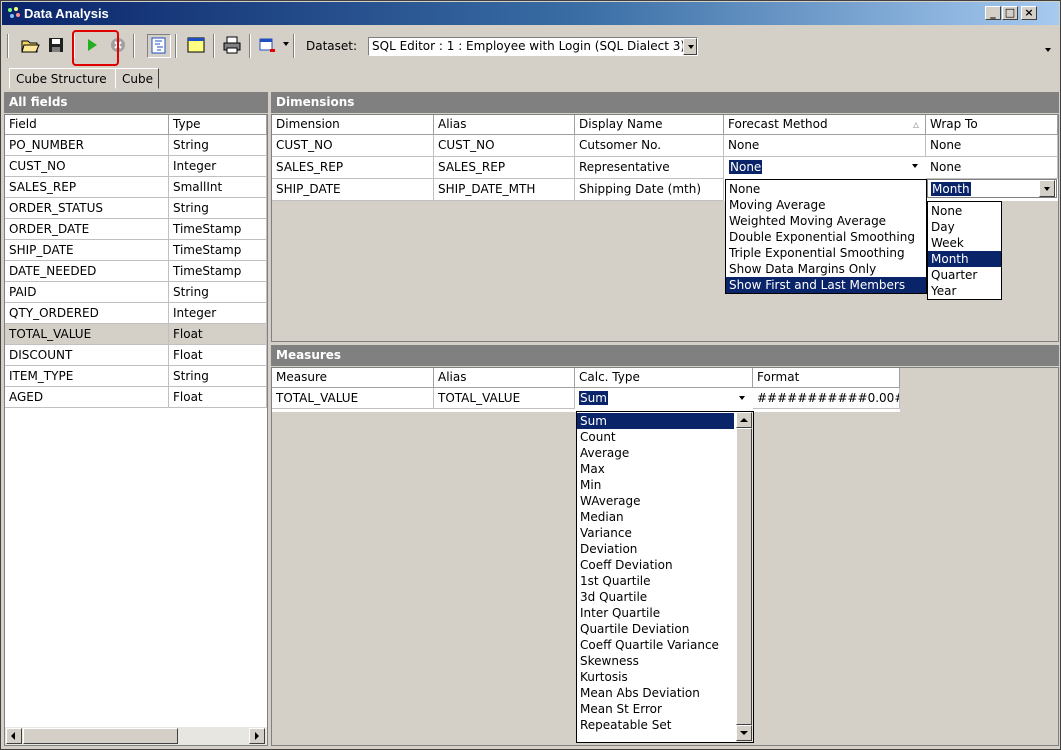 The image size is (1061, 750). I want to click on print-icon, so click(233, 46).